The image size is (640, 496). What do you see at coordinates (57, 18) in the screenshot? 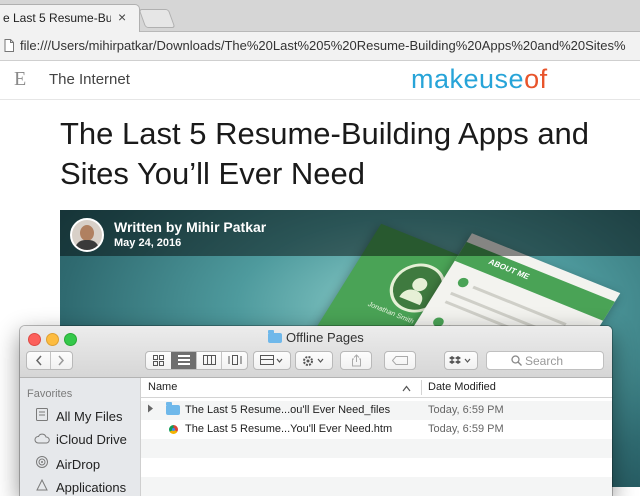
I see `tab-title: e Last 5 Resume-Buildin` at bounding box center [57, 18].